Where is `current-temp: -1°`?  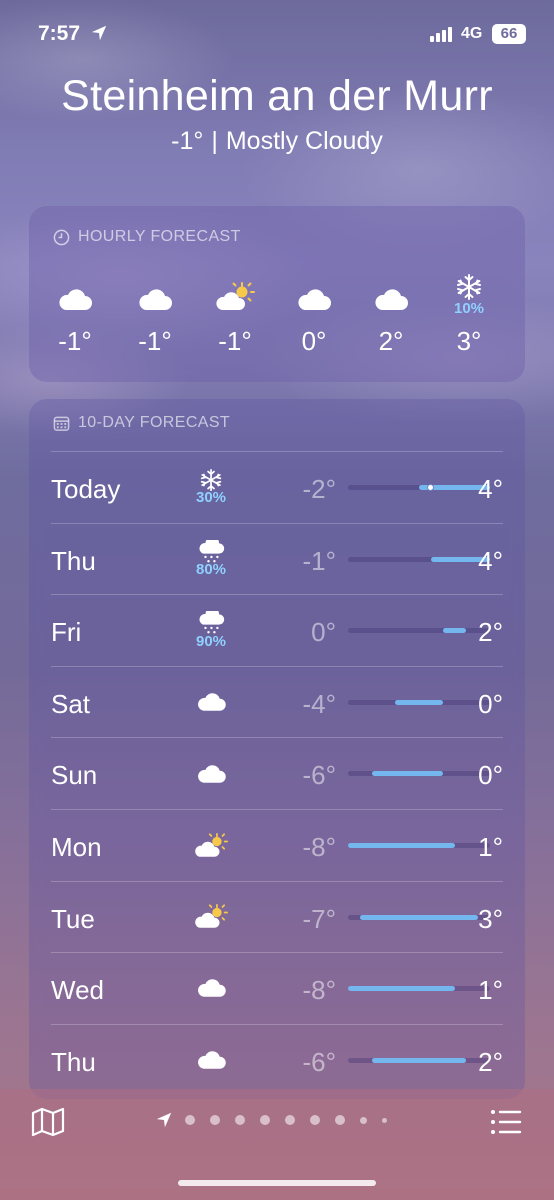 current-temp: -1° is located at coordinates (187, 141).